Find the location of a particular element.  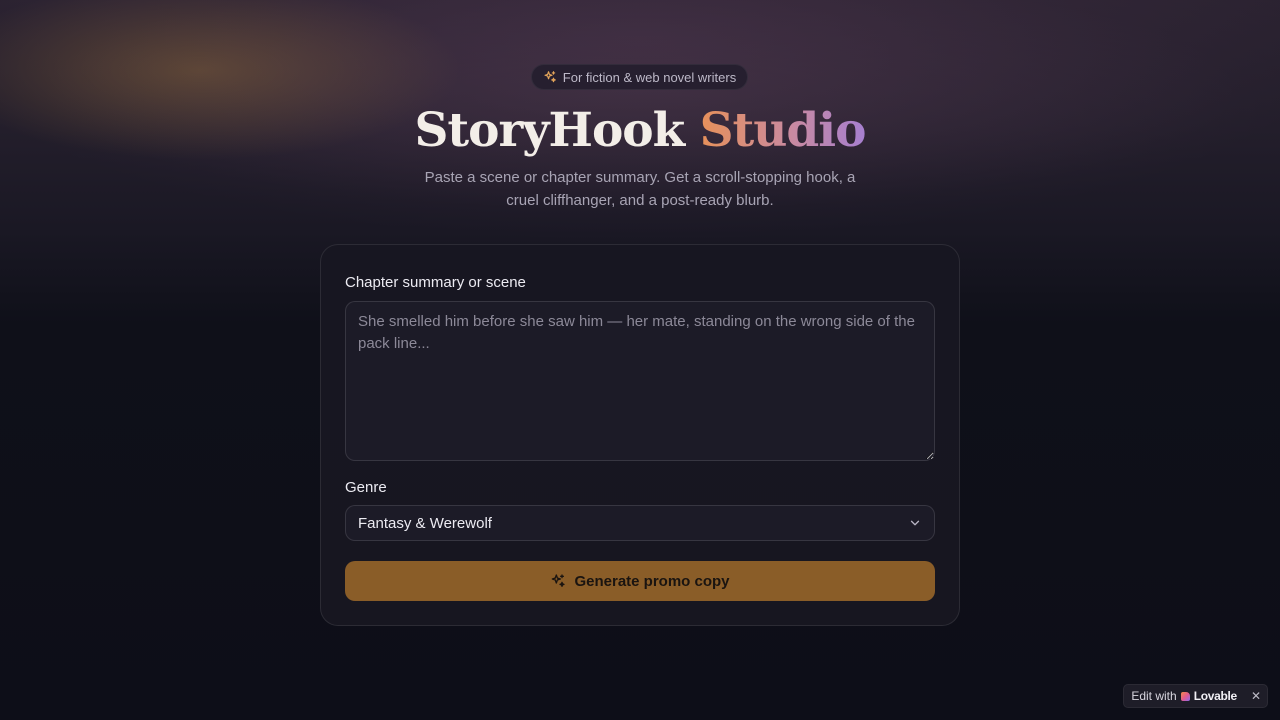

genre-label: Genre is located at coordinates (366, 487).